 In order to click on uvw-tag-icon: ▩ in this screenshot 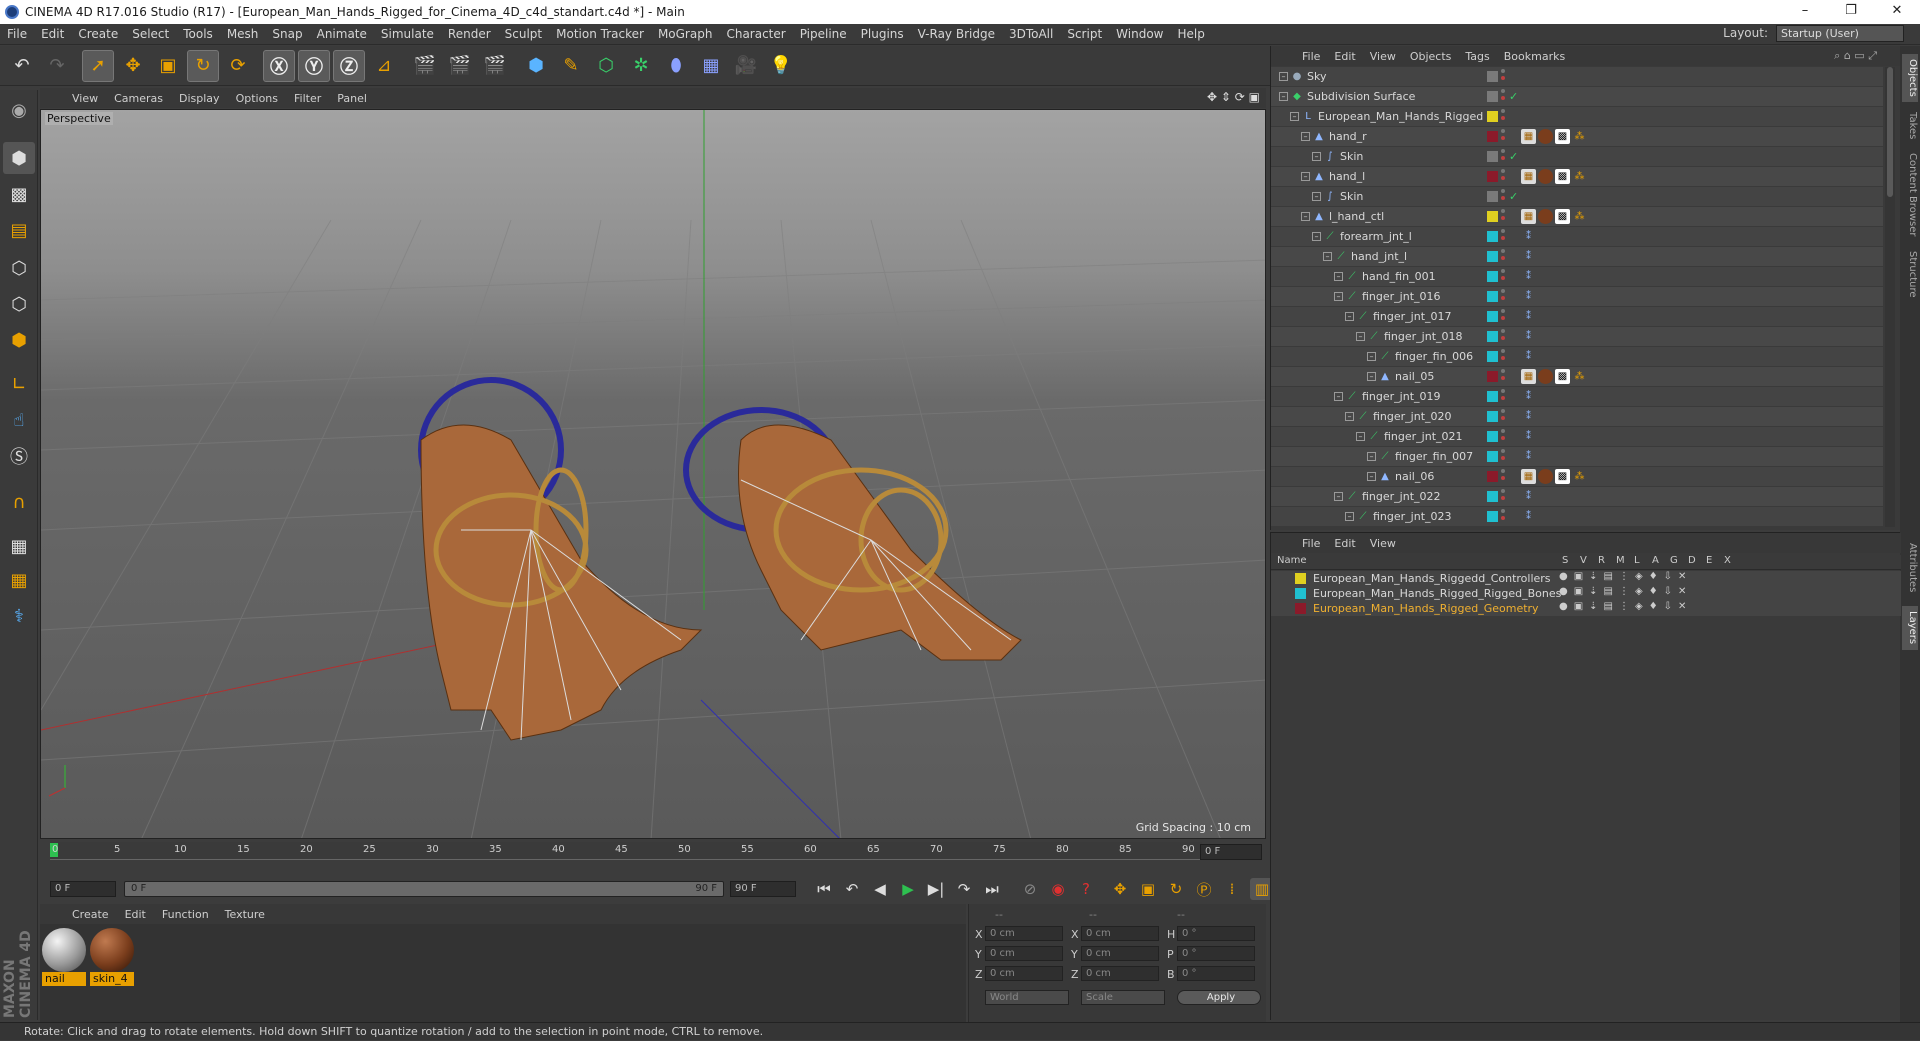, I will do `click(1562, 176)`.